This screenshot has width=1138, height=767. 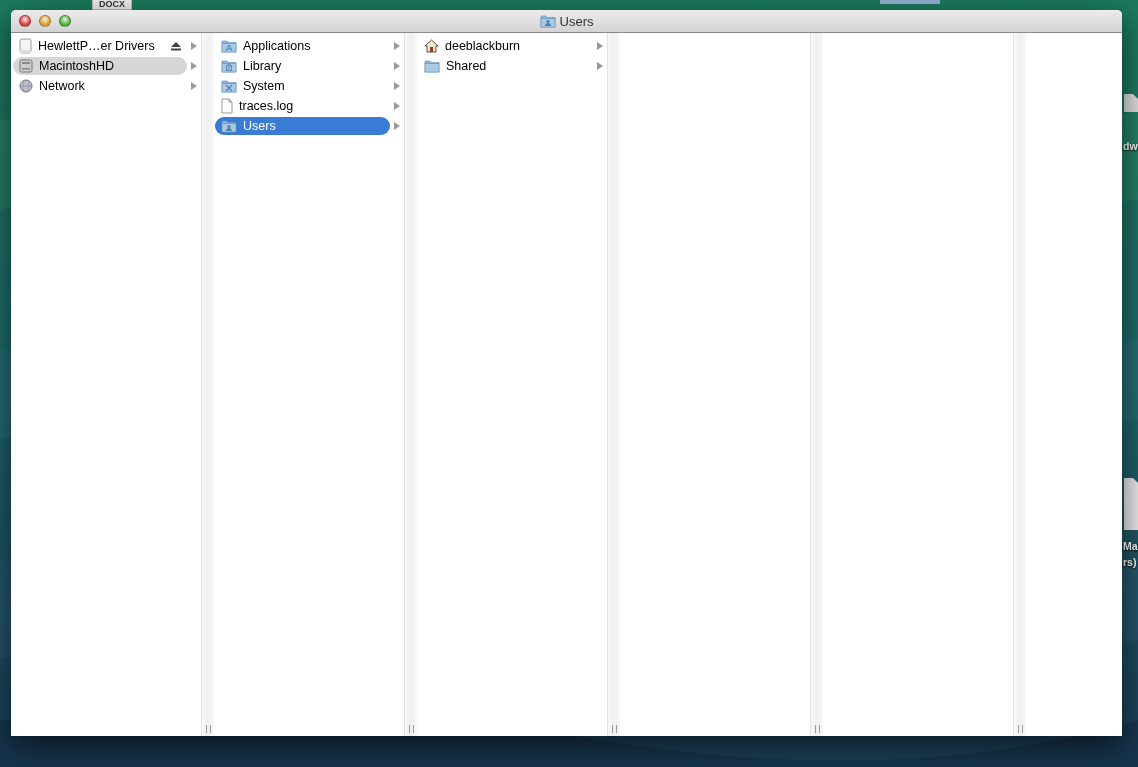 What do you see at coordinates (229, 66) in the screenshot?
I see `library-folder-icon` at bounding box center [229, 66].